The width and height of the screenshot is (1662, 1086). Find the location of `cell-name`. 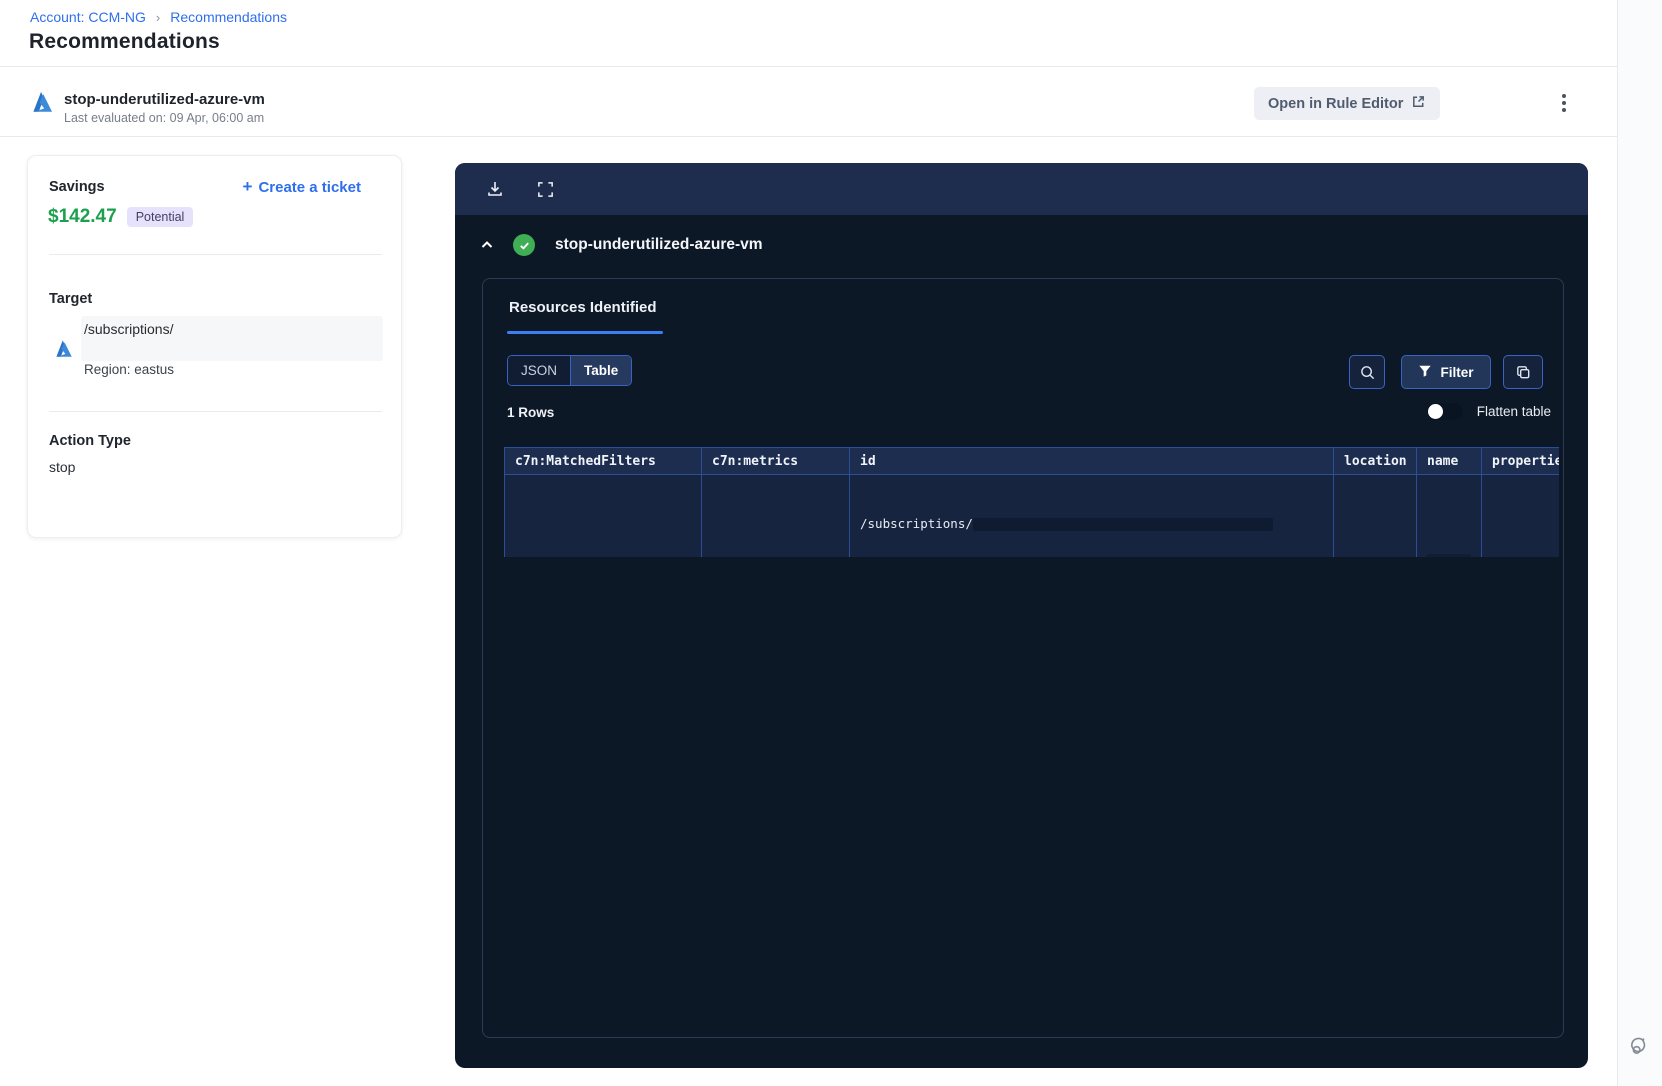

cell-name is located at coordinates (1449, 515).